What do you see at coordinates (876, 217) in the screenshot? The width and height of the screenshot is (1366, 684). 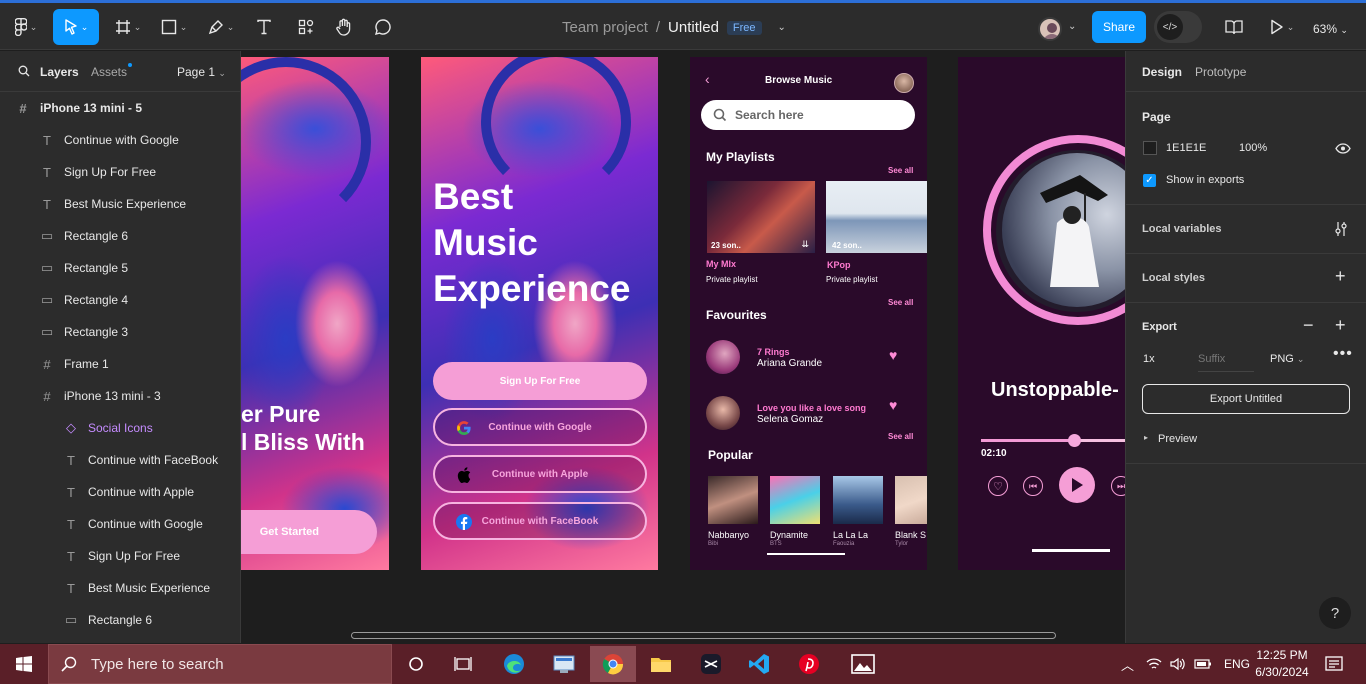 I see `playlist-cover-kpop: 42 son..` at bounding box center [876, 217].